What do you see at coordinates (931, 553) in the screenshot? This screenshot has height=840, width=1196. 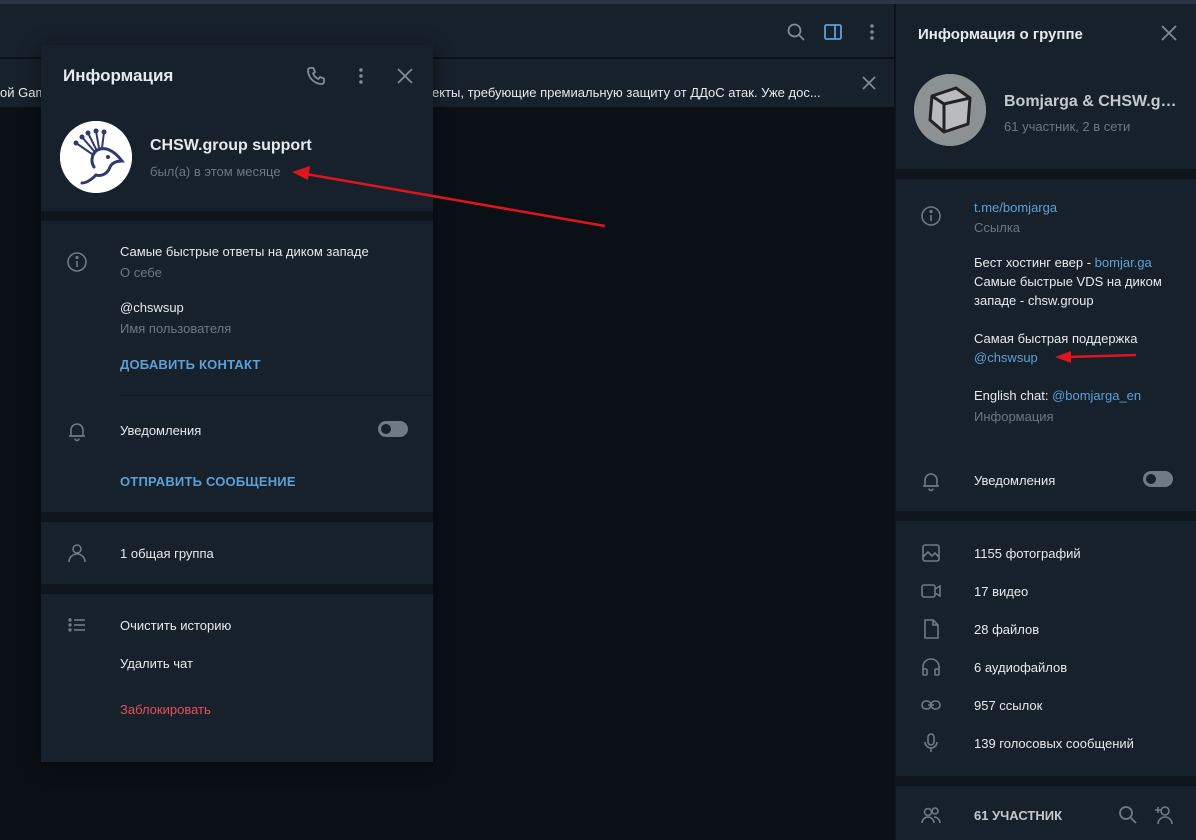 I see `photo-icon` at bounding box center [931, 553].